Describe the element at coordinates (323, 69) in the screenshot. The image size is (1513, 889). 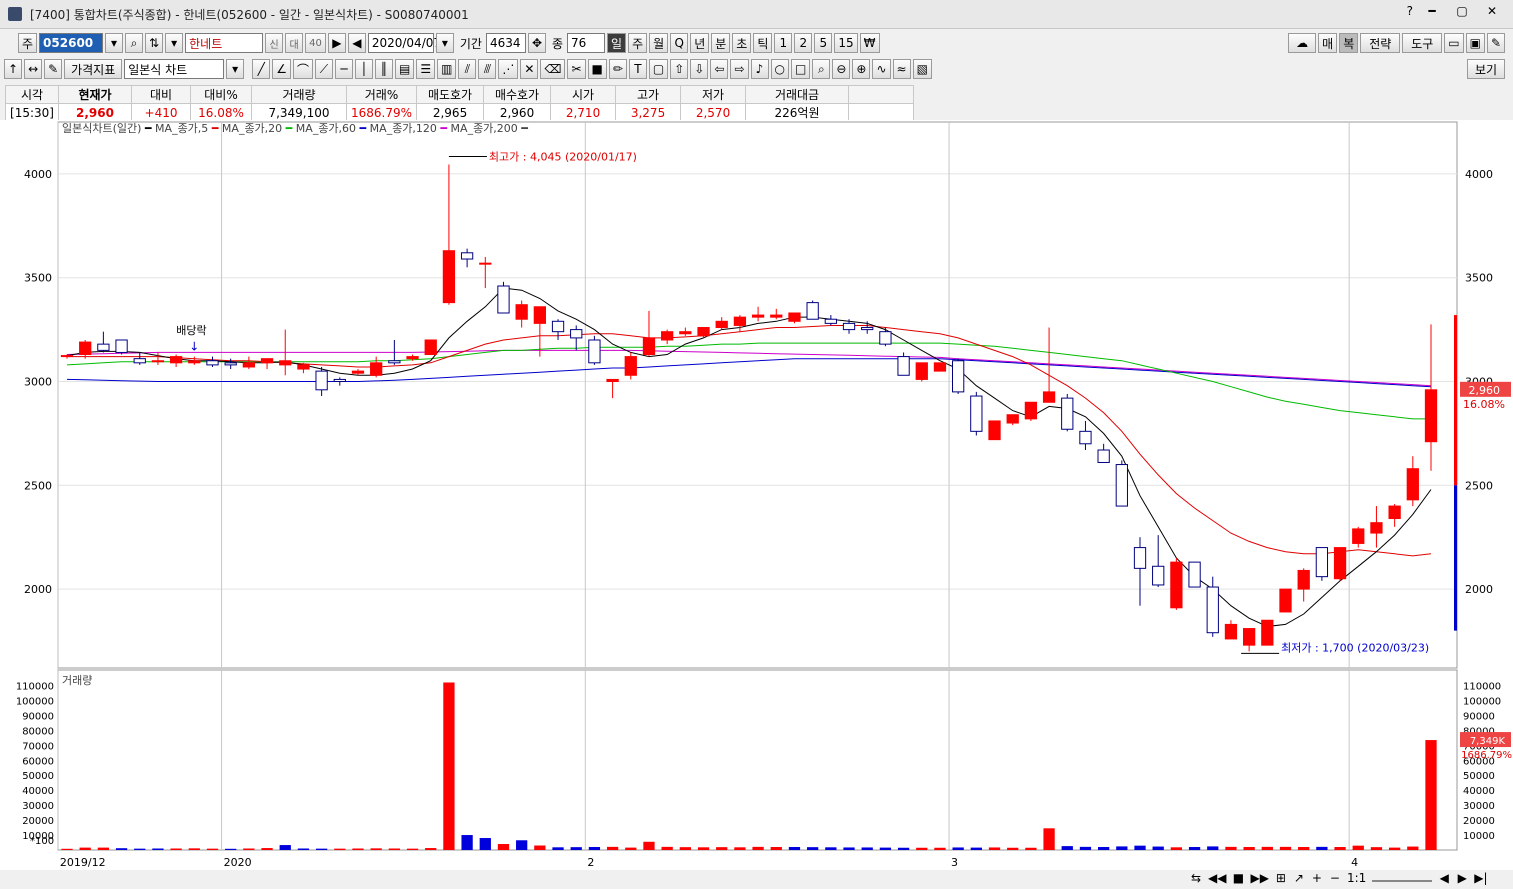
I see `fan-icon: ⟋` at that location.